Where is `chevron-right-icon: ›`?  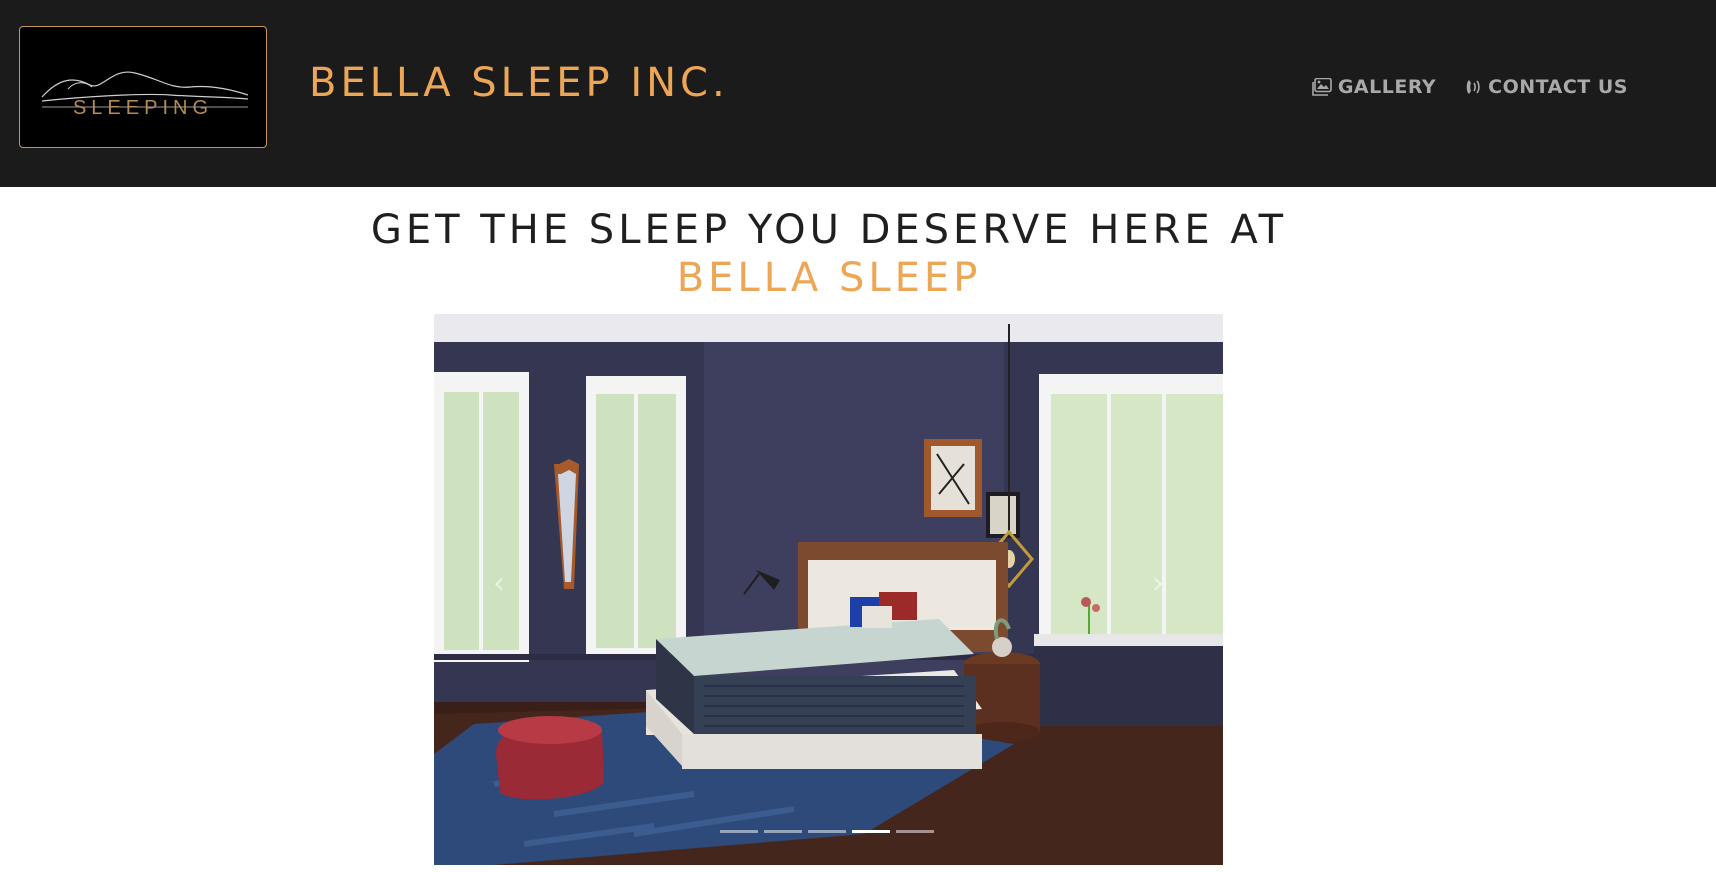 chevron-right-icon: › is located at coordinates (1158, 583).